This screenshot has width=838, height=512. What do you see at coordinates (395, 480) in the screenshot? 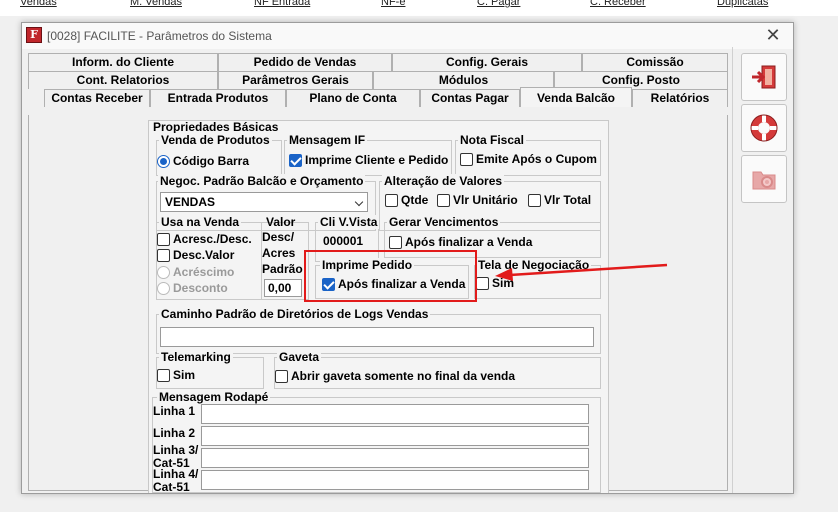
I see `linha-4-input` at bounding box center [395, 480].